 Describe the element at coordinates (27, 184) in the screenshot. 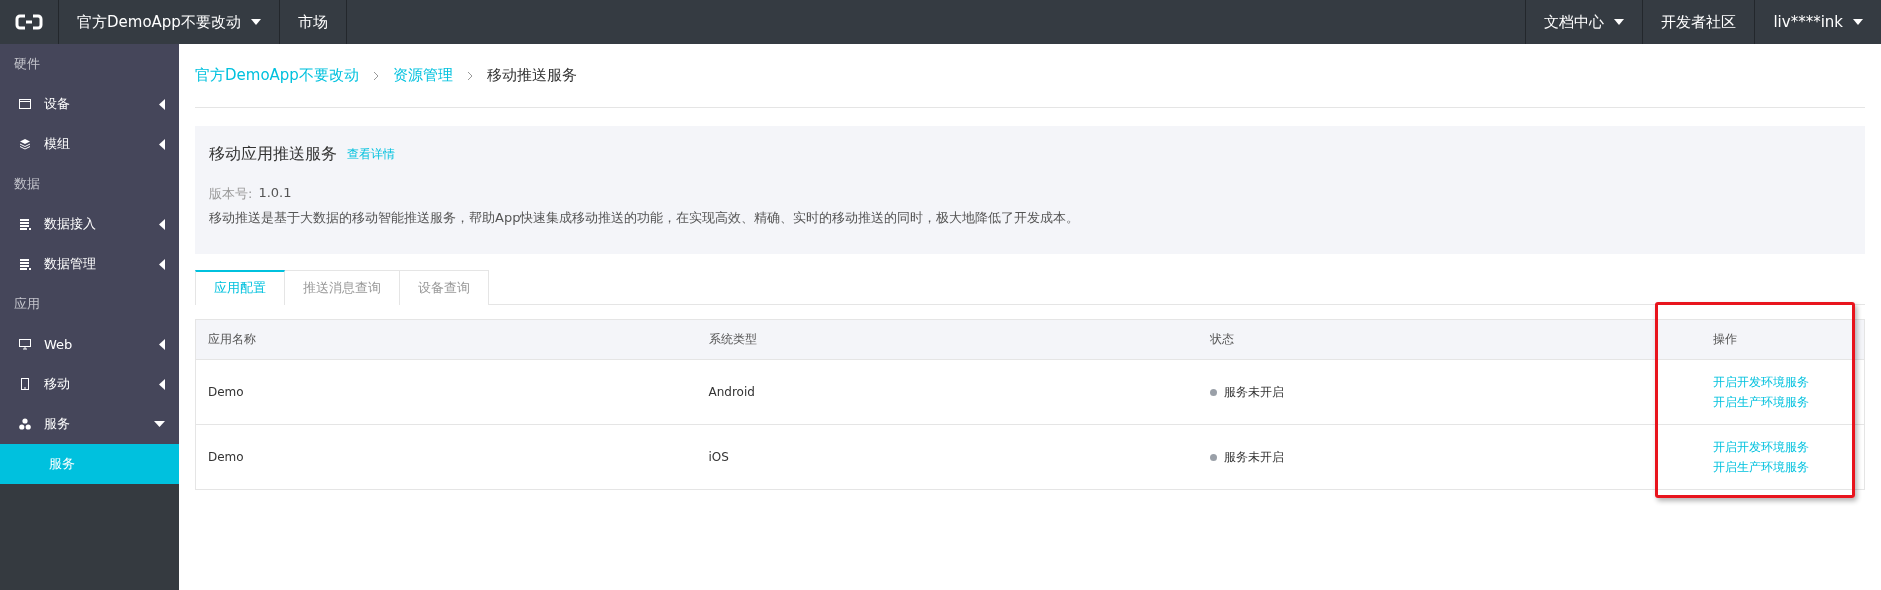

I see `section-heading: 数据` at that location.